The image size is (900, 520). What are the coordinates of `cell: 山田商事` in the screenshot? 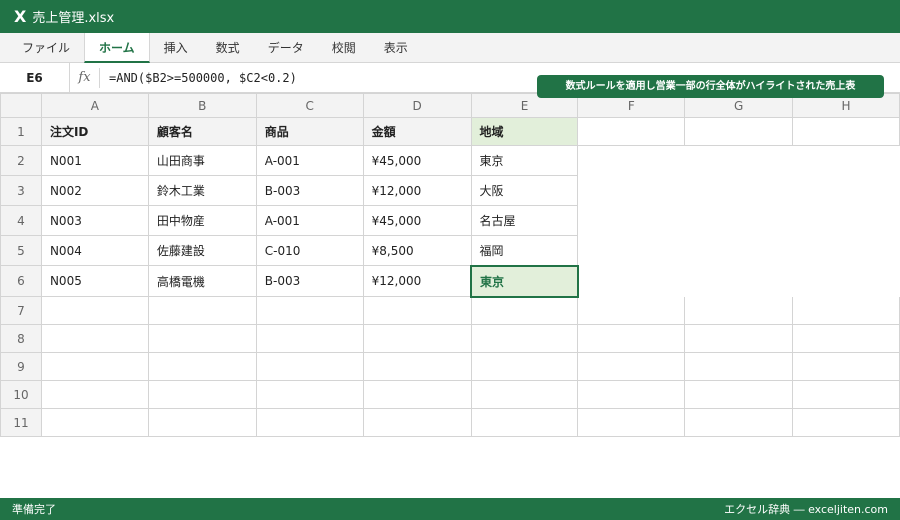 It's located at (202, 160).